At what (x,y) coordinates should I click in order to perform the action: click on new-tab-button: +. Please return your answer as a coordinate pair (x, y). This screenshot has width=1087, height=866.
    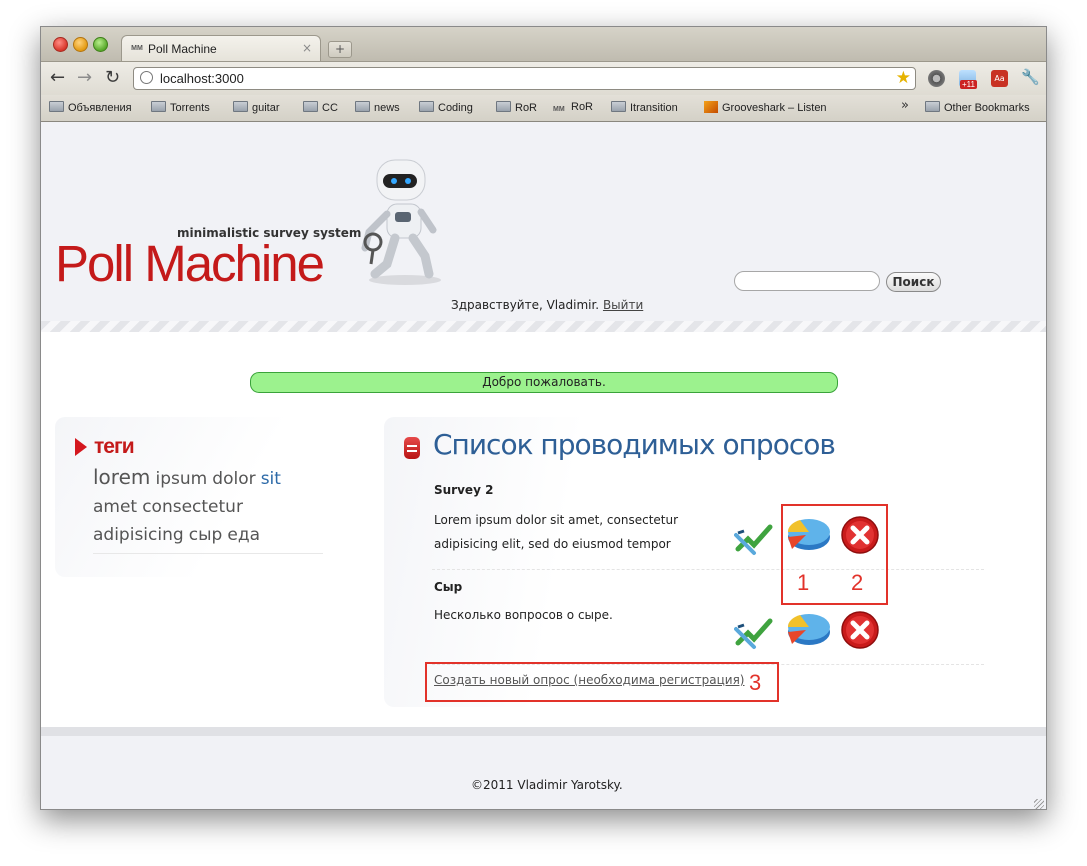
    Looking at the image, I should click on (340, 49).